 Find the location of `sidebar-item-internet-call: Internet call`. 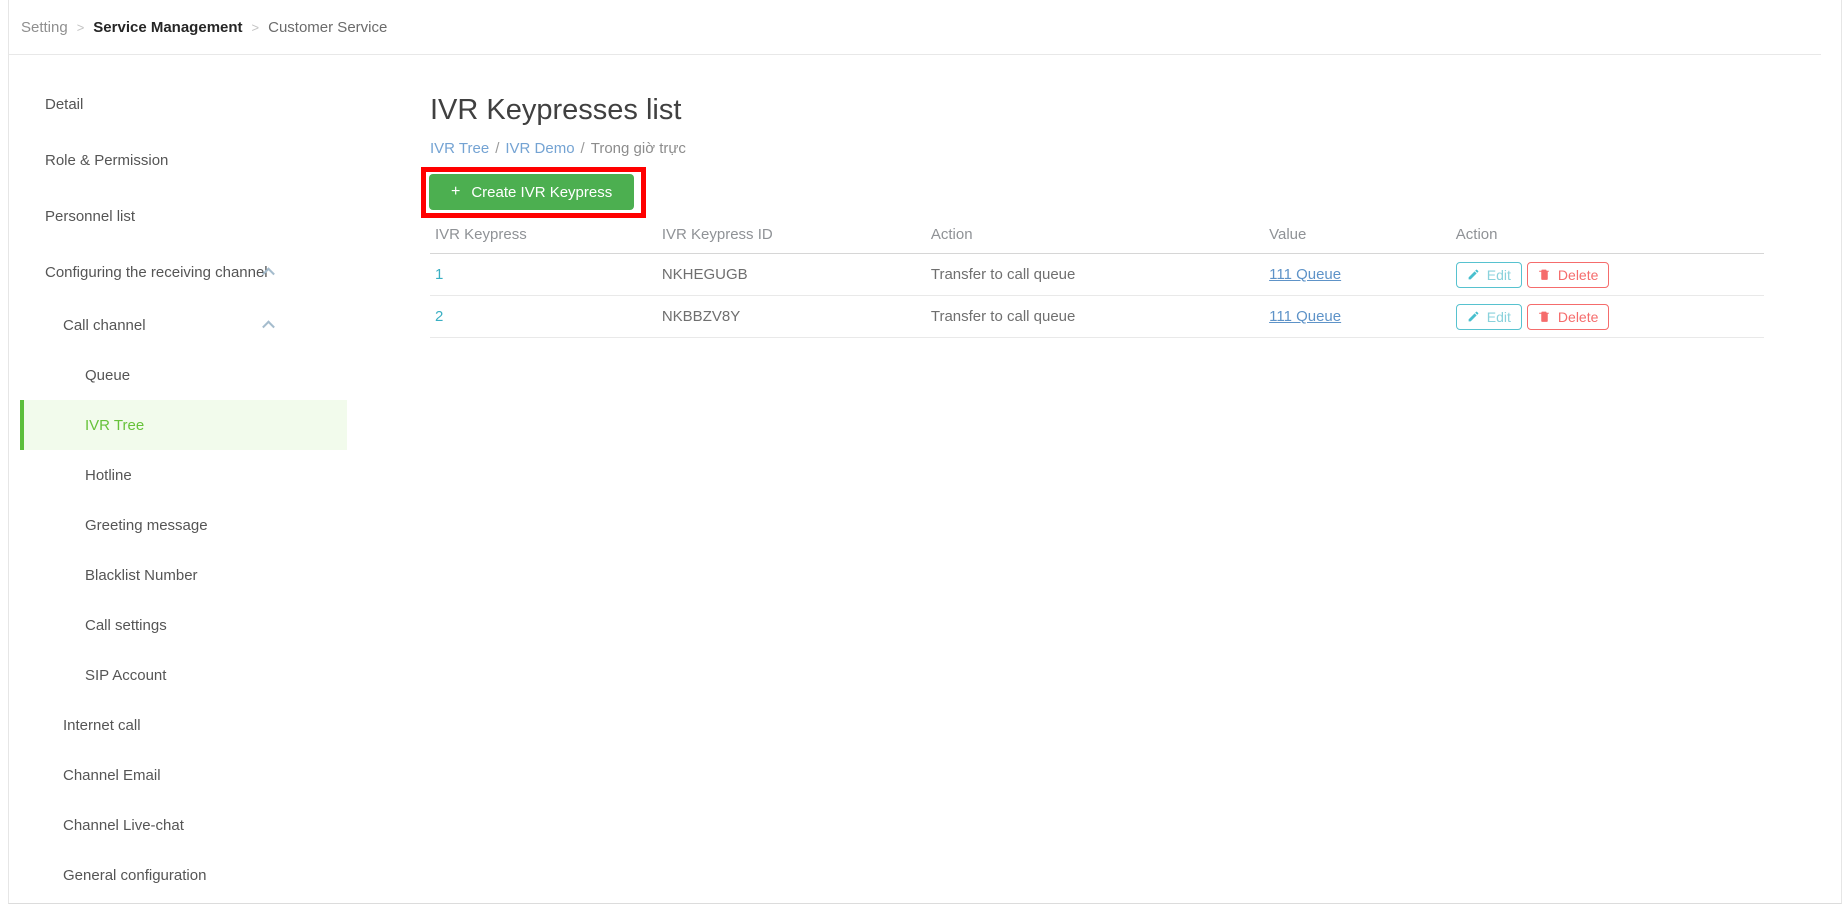

sidebar-item-internet-call: Internet call is located at coordinates (181, 725).